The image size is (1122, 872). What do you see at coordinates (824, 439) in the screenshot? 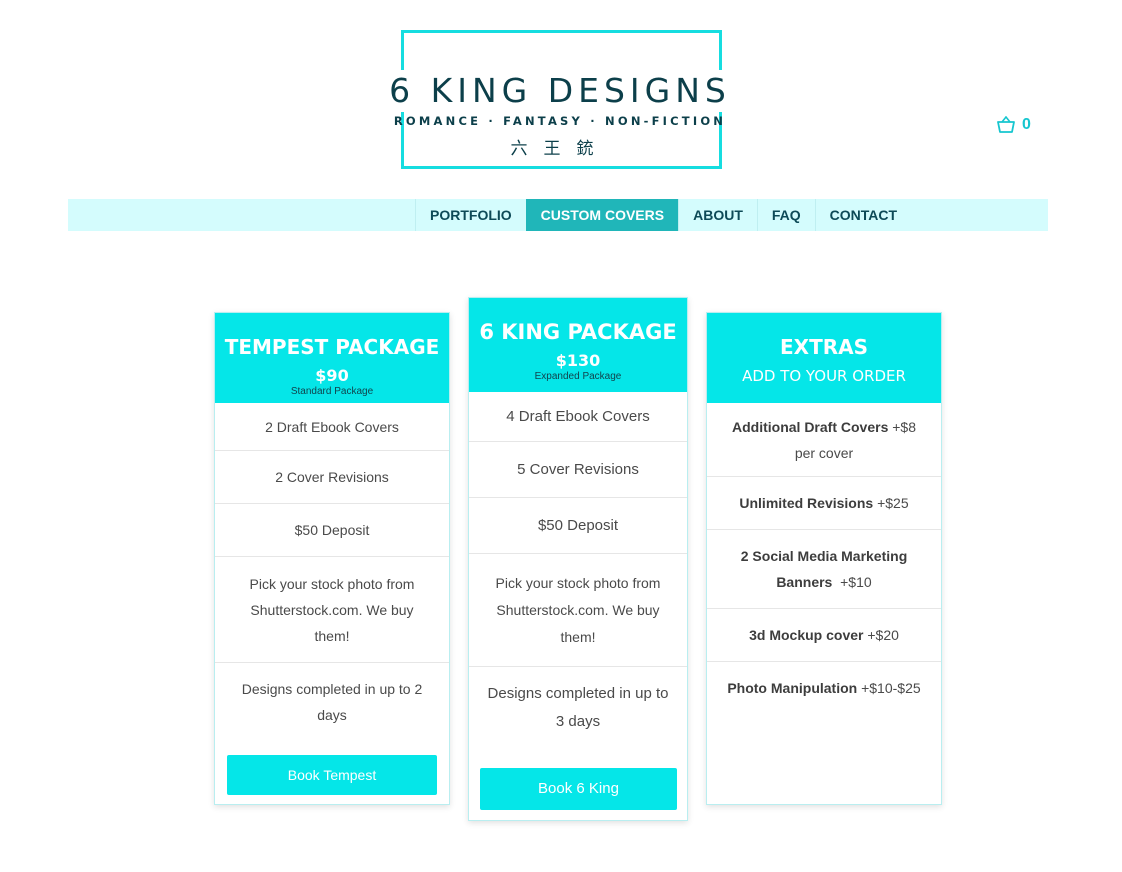
I see `extra-row: Additional Draft Covers +$8 per cover` at bounding box center [824, 439].